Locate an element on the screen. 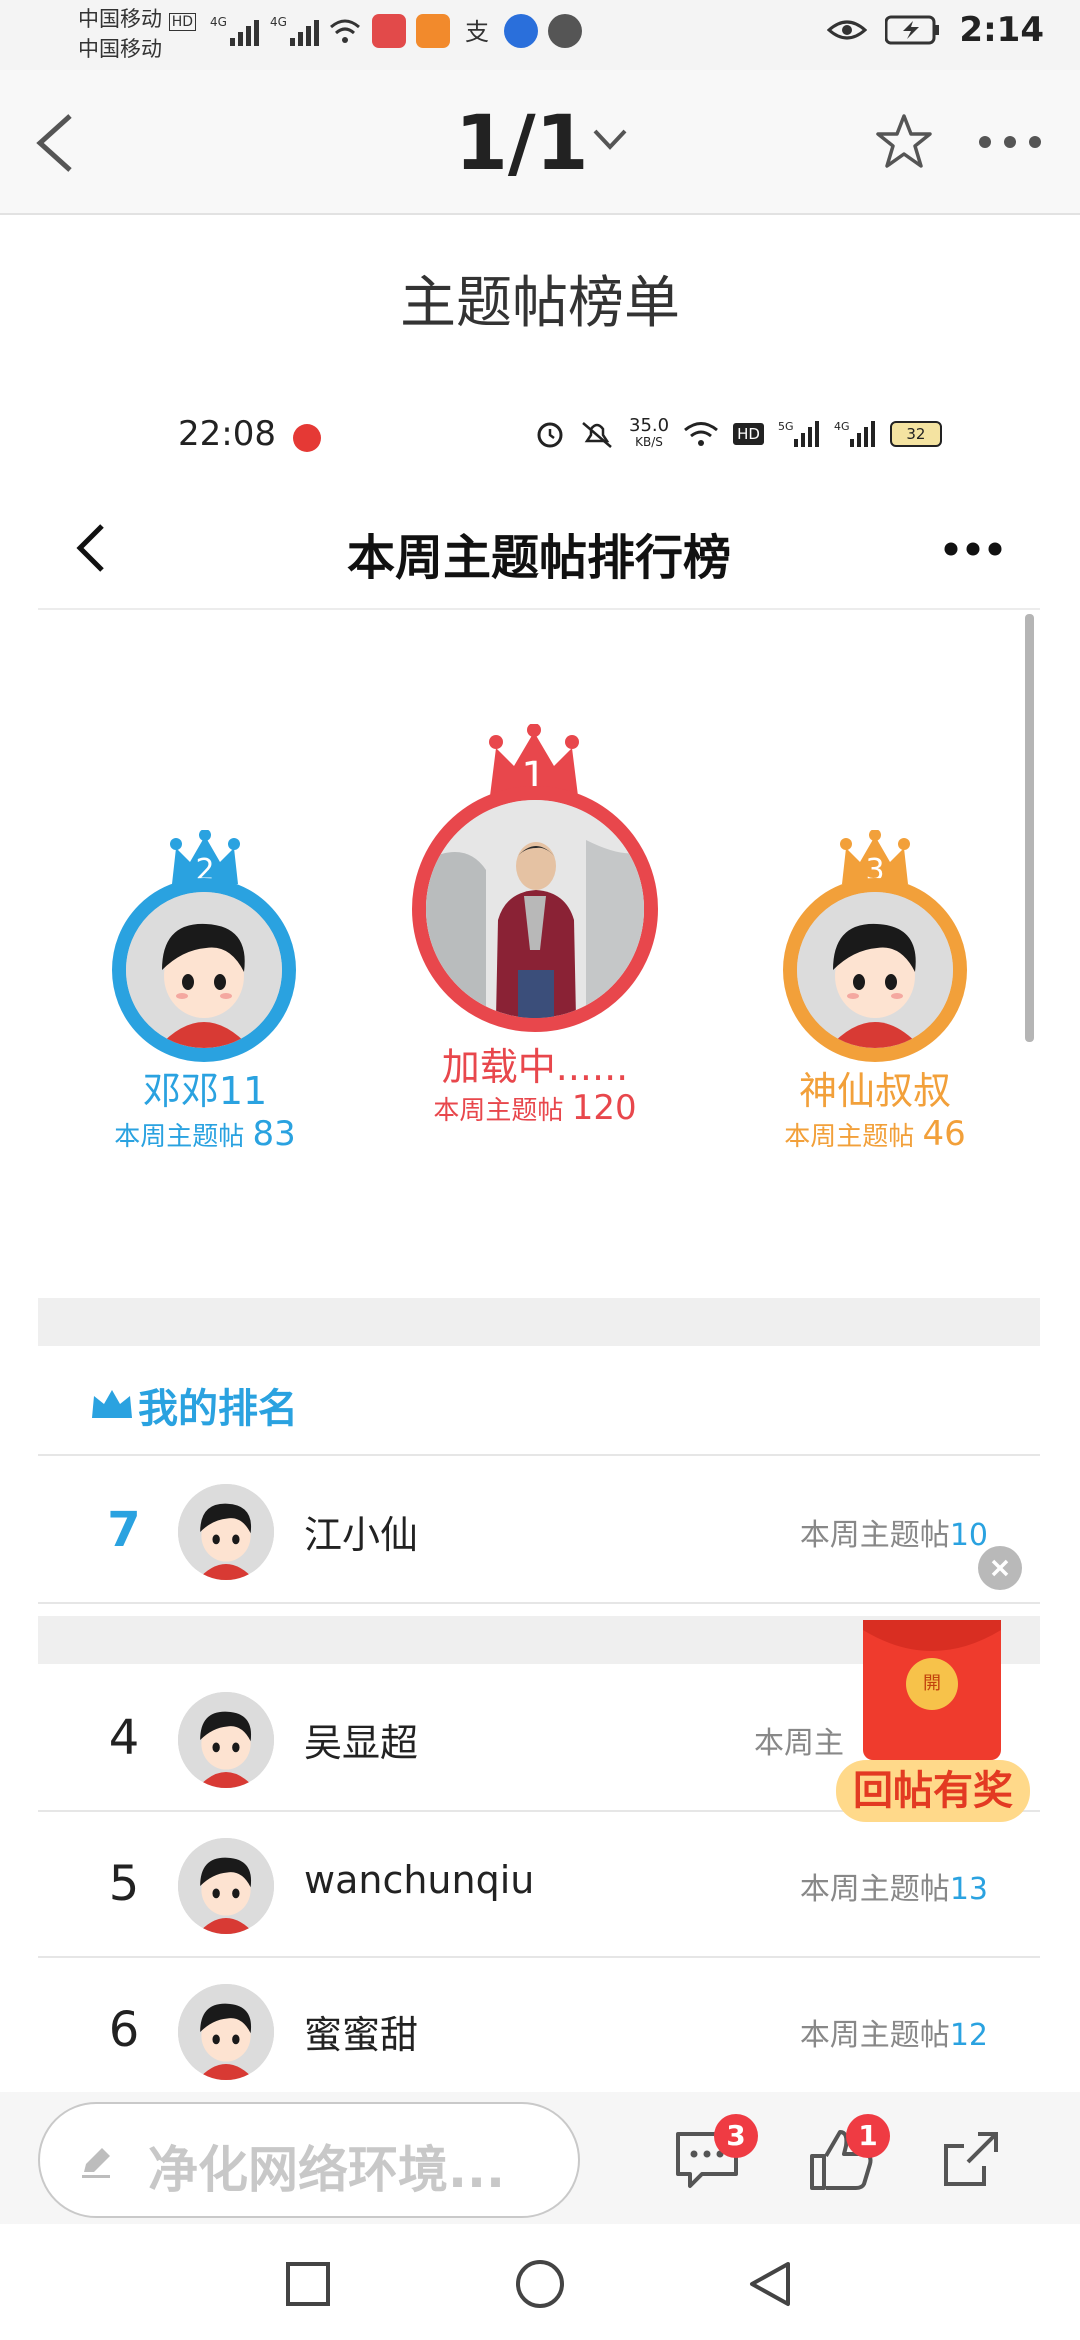 The width and height of the screenshot is (1080, 2340). mute-icon is located at coordinates (597, 435).